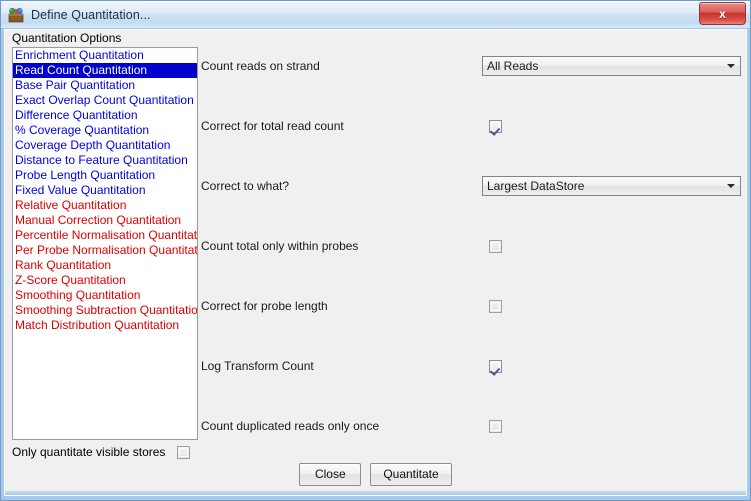  I want to click on quantitation-setting-label: Count total only within probes, so click(280, 246).